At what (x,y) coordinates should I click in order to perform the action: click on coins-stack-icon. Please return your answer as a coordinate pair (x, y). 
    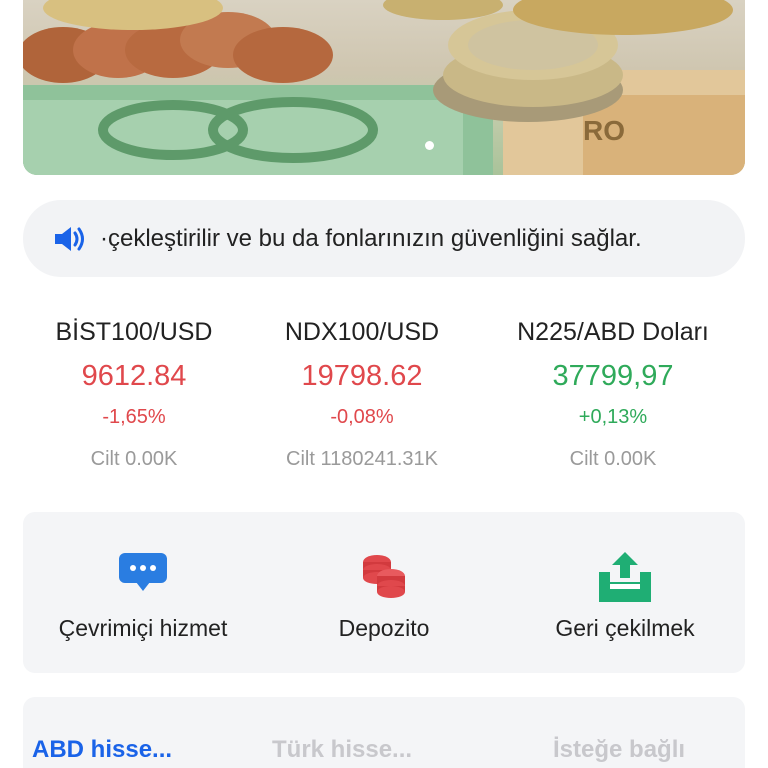
    Looking at the image, I should click on (384, 576).